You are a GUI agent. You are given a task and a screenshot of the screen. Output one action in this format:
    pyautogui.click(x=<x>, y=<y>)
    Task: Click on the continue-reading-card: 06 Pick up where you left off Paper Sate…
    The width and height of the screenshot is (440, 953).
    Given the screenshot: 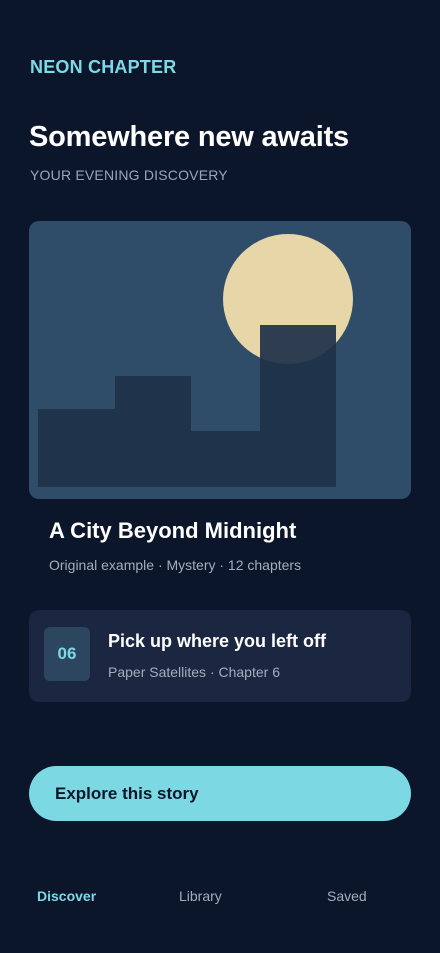 What is the action you would take?
    pyautogui.click(x=220, y=656)
    